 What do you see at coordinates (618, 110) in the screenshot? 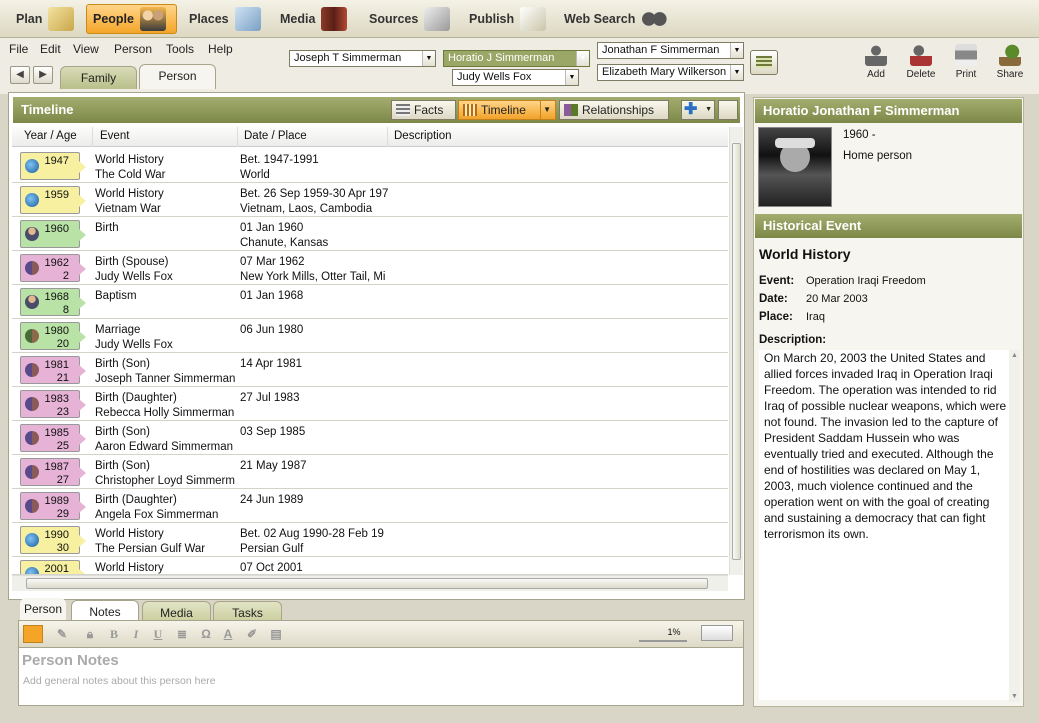
I see `relationships-label: Relationships` at bounding box center [618, 110].